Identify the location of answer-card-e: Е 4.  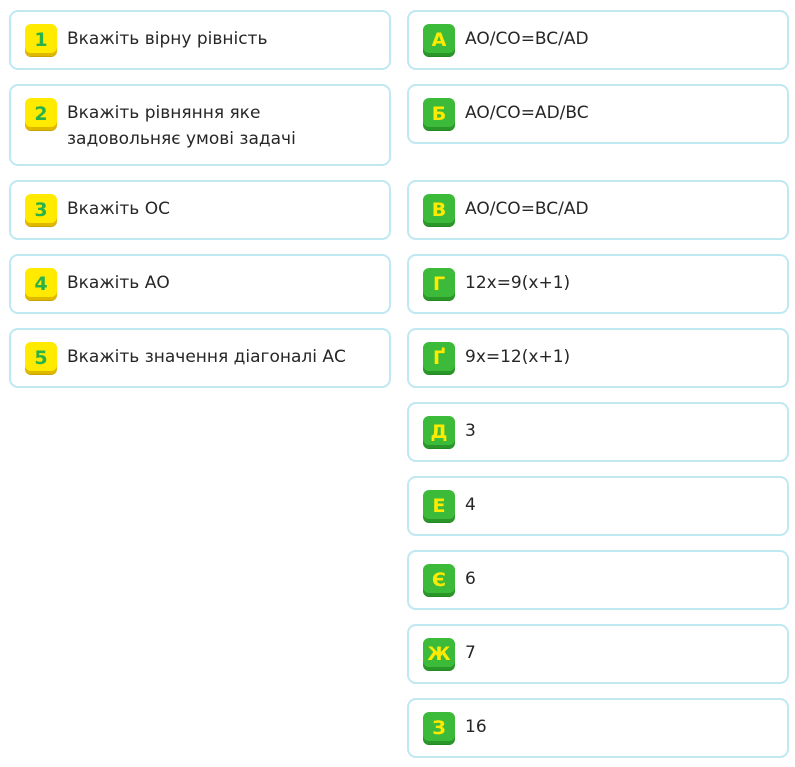
(598, 506).